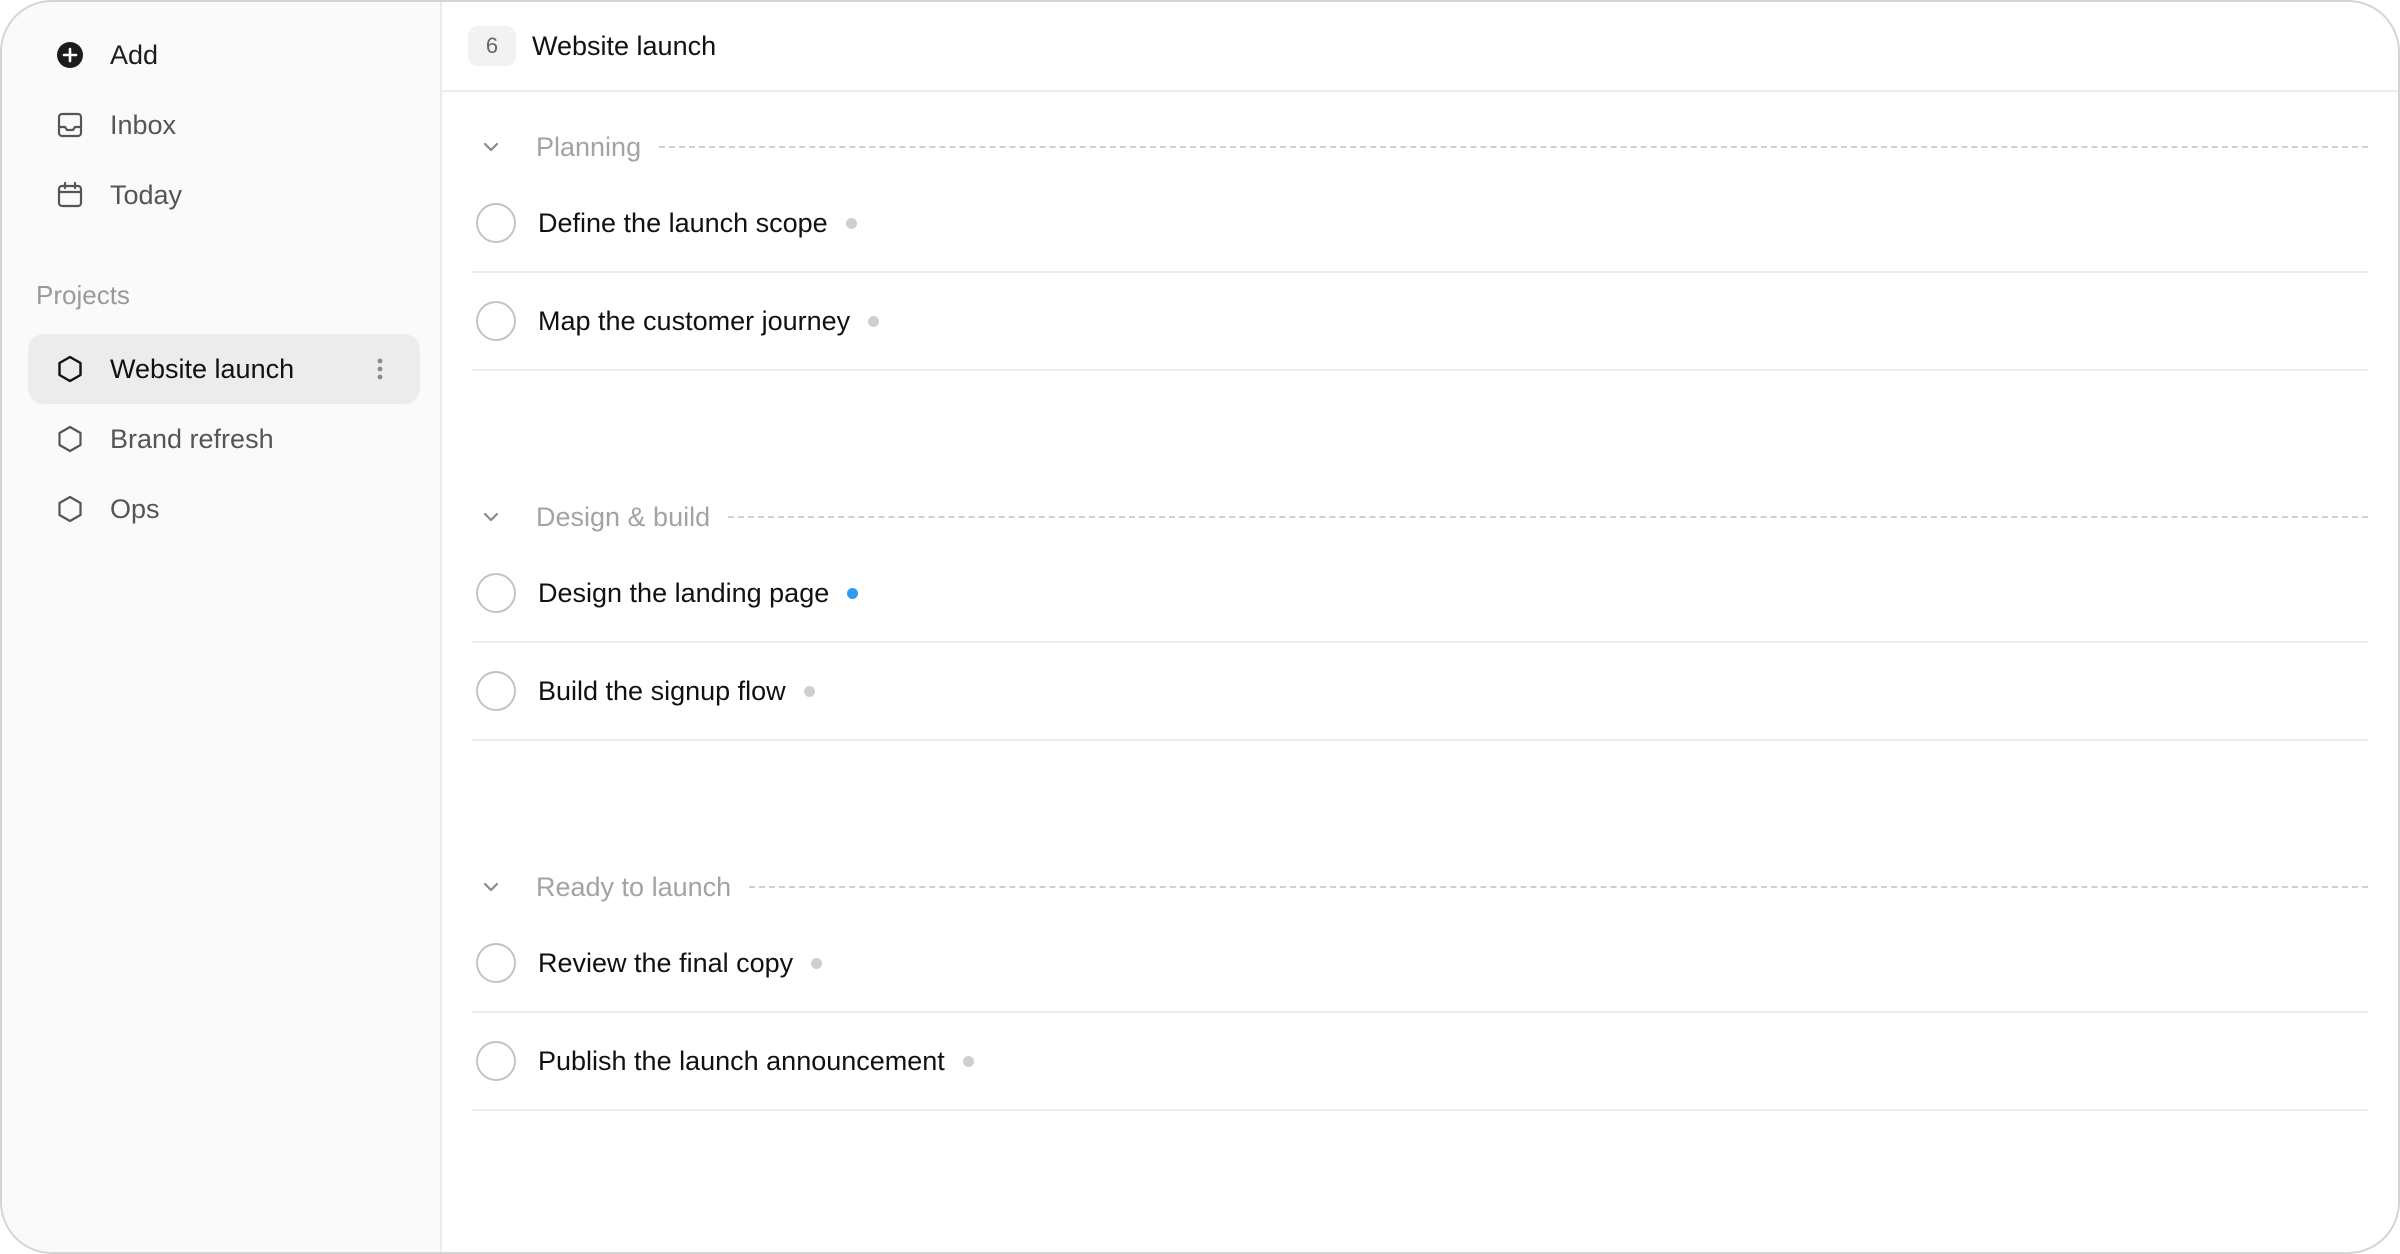 The image size is (2400, 1254). What do you see at coordinates (143, 124) in the screenshot?
I see `sidebar-item-label: Inbox` at bounding box center [143, 124].